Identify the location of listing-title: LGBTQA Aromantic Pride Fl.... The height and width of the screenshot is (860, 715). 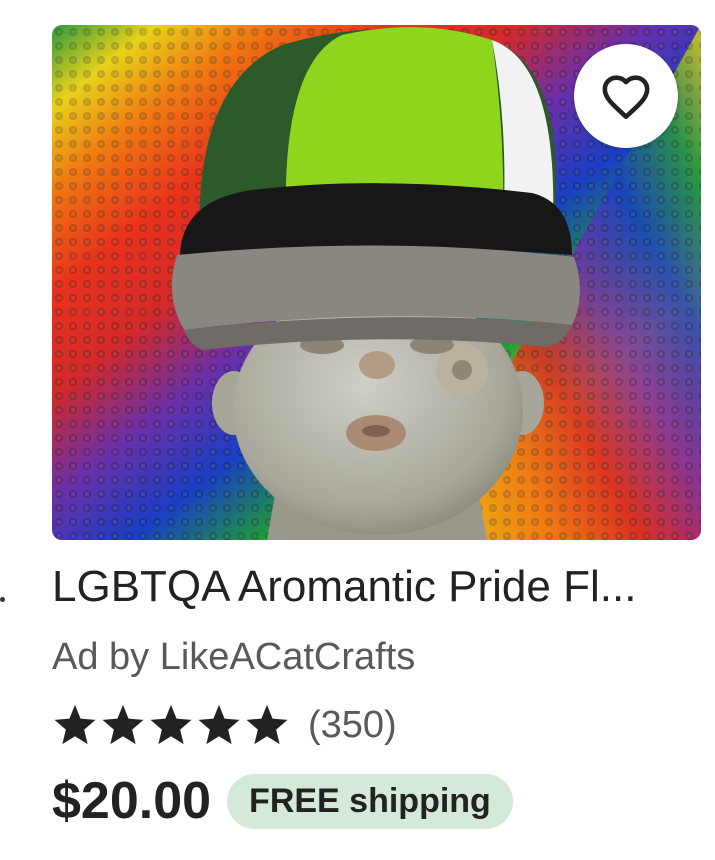
(372, 587).